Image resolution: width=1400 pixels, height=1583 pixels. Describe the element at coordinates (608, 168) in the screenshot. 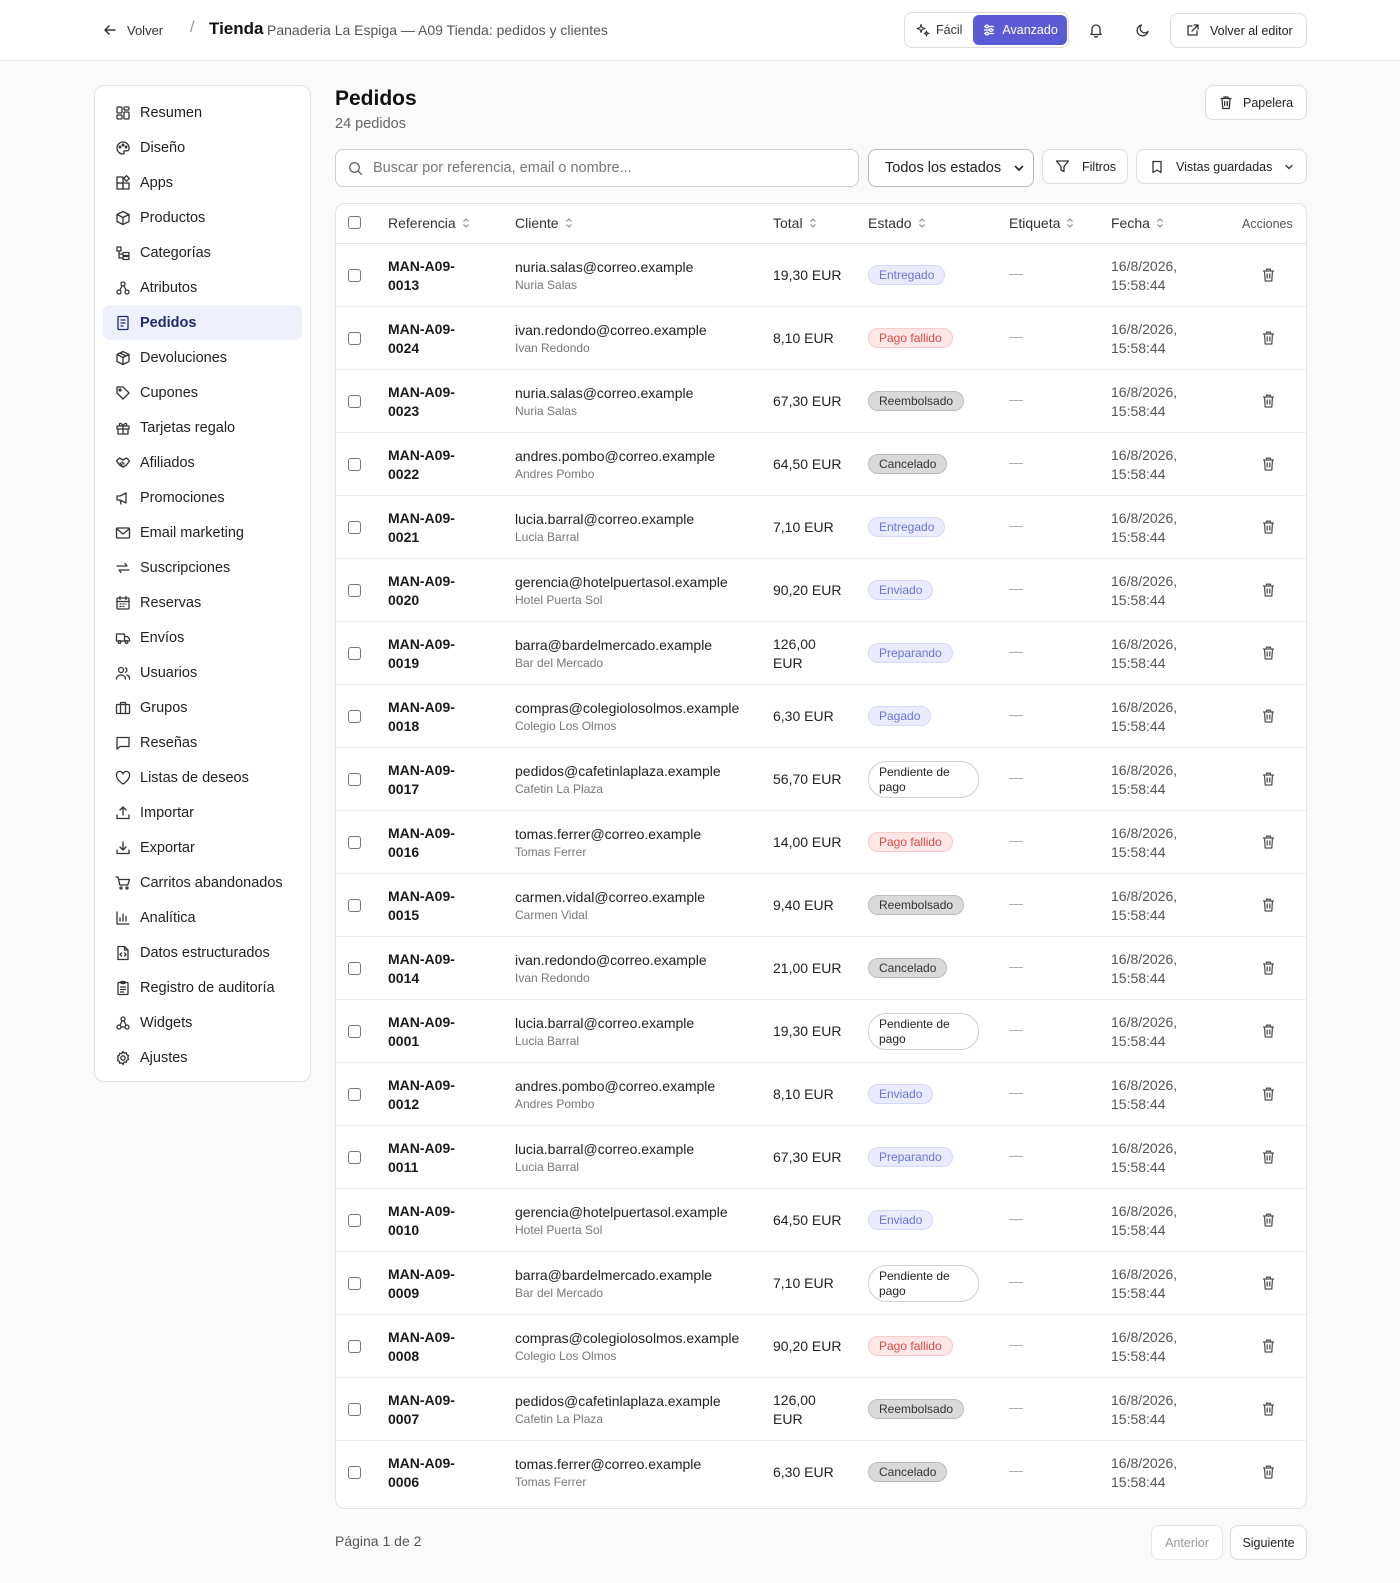

I see `search-input` at that location.